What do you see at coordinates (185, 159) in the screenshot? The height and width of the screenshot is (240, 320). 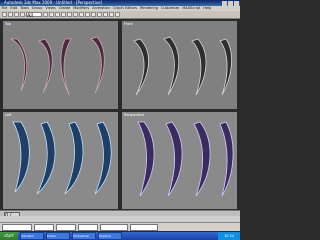 I see `weapon-row-perspective` at bounding box center [185, 159].